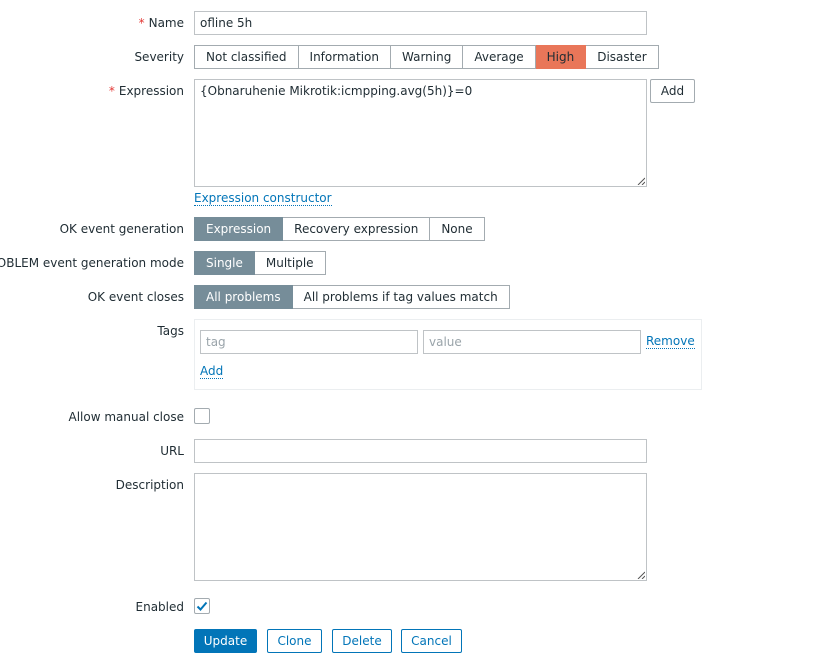 This screenshot has height=663, width=832. I want to click on url-input, so click(420, 451).